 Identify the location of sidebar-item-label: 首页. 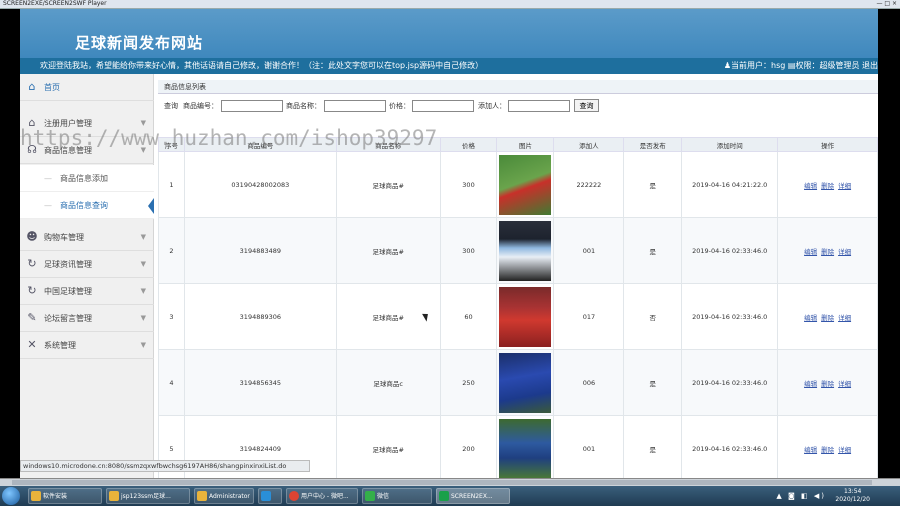
(52, 87).